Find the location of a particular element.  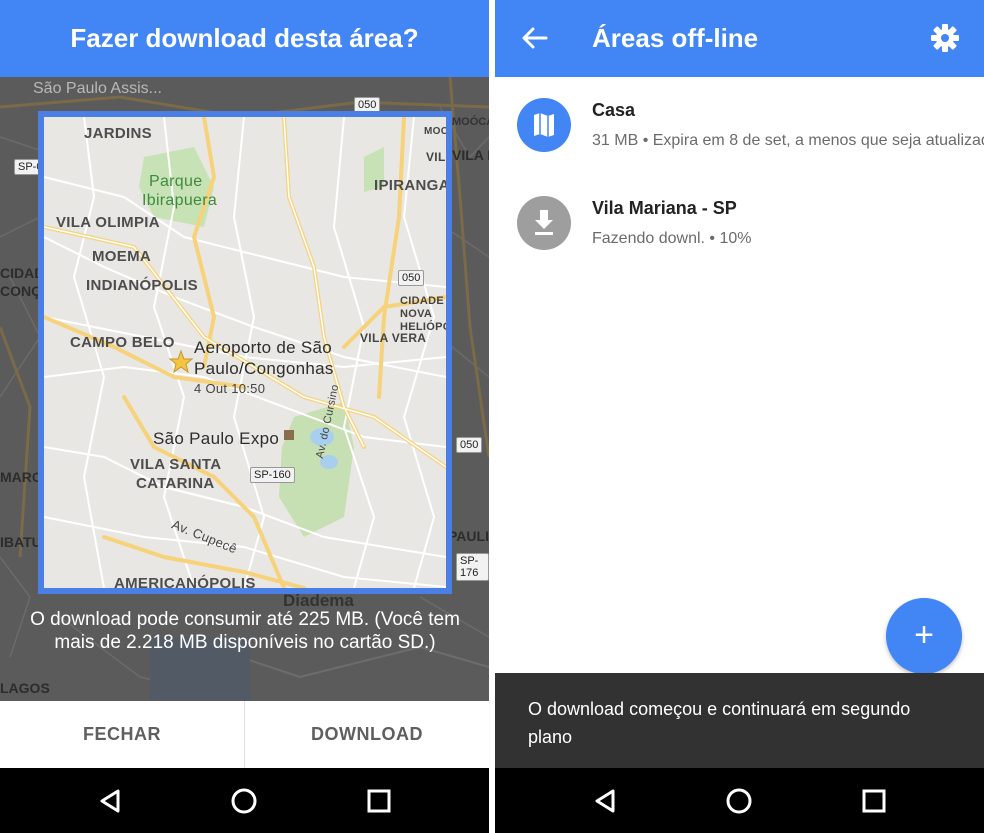

add-area-button: + is located at coordinates (924, 636).